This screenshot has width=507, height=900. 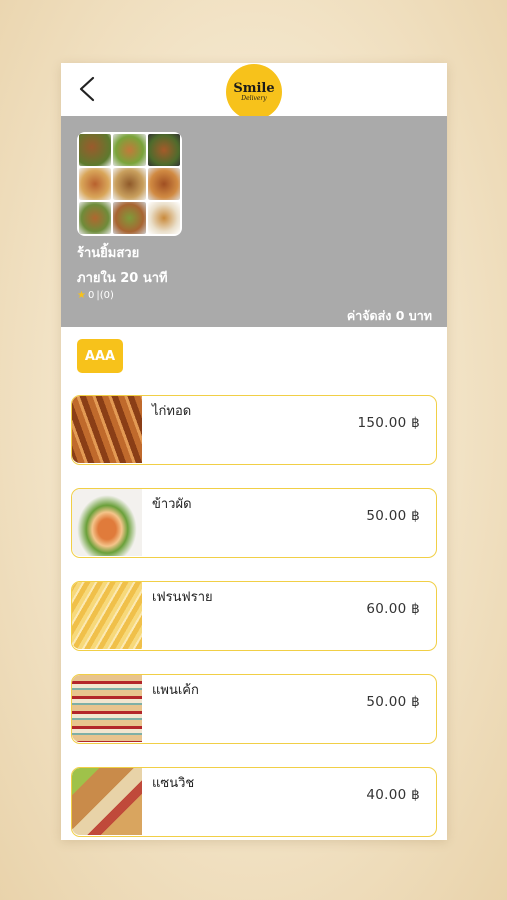 I want to click on back-button, so click(x=88, y=89).